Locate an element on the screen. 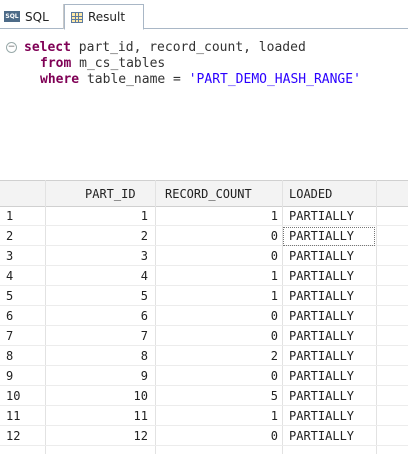  cell-record-count: 2 is located at coordinates (274, 356).